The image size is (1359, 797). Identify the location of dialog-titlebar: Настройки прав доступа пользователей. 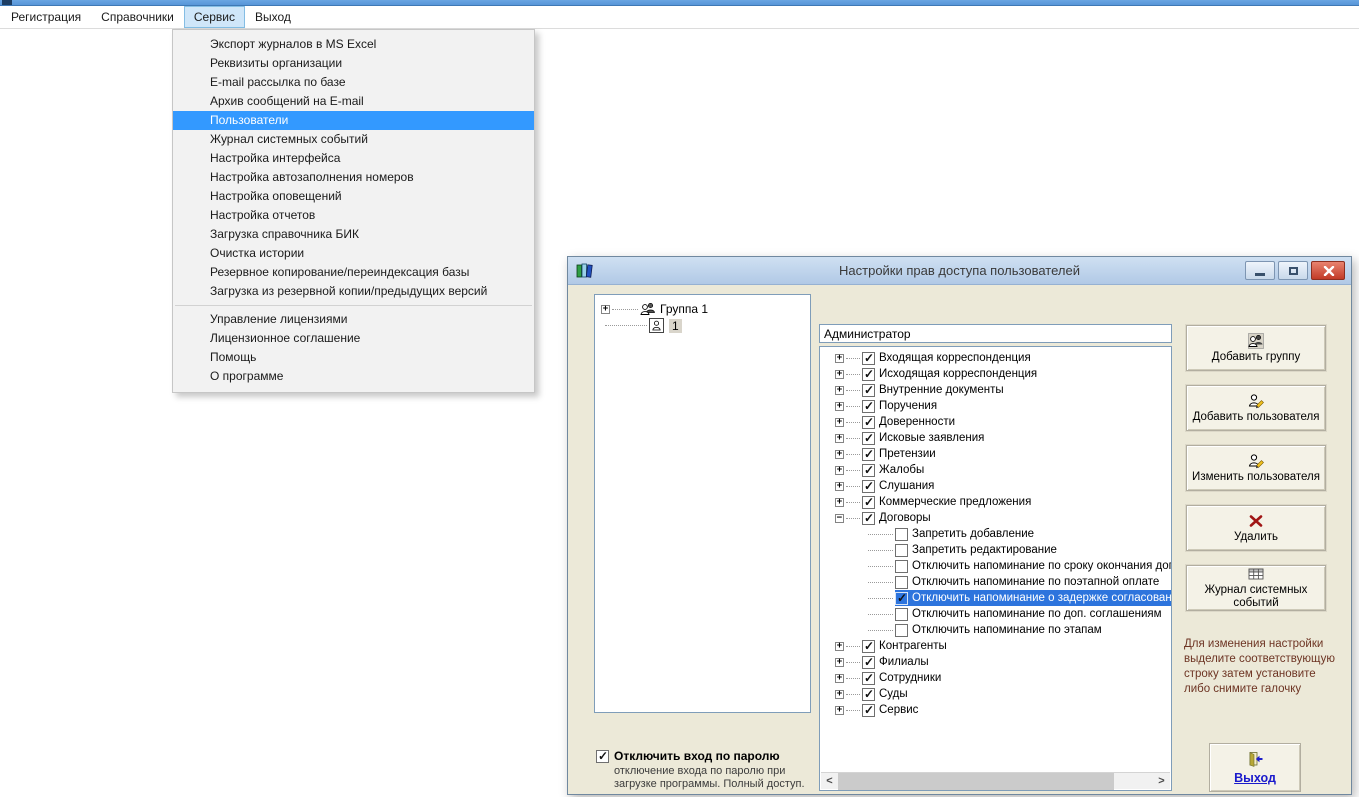
(959, 271).